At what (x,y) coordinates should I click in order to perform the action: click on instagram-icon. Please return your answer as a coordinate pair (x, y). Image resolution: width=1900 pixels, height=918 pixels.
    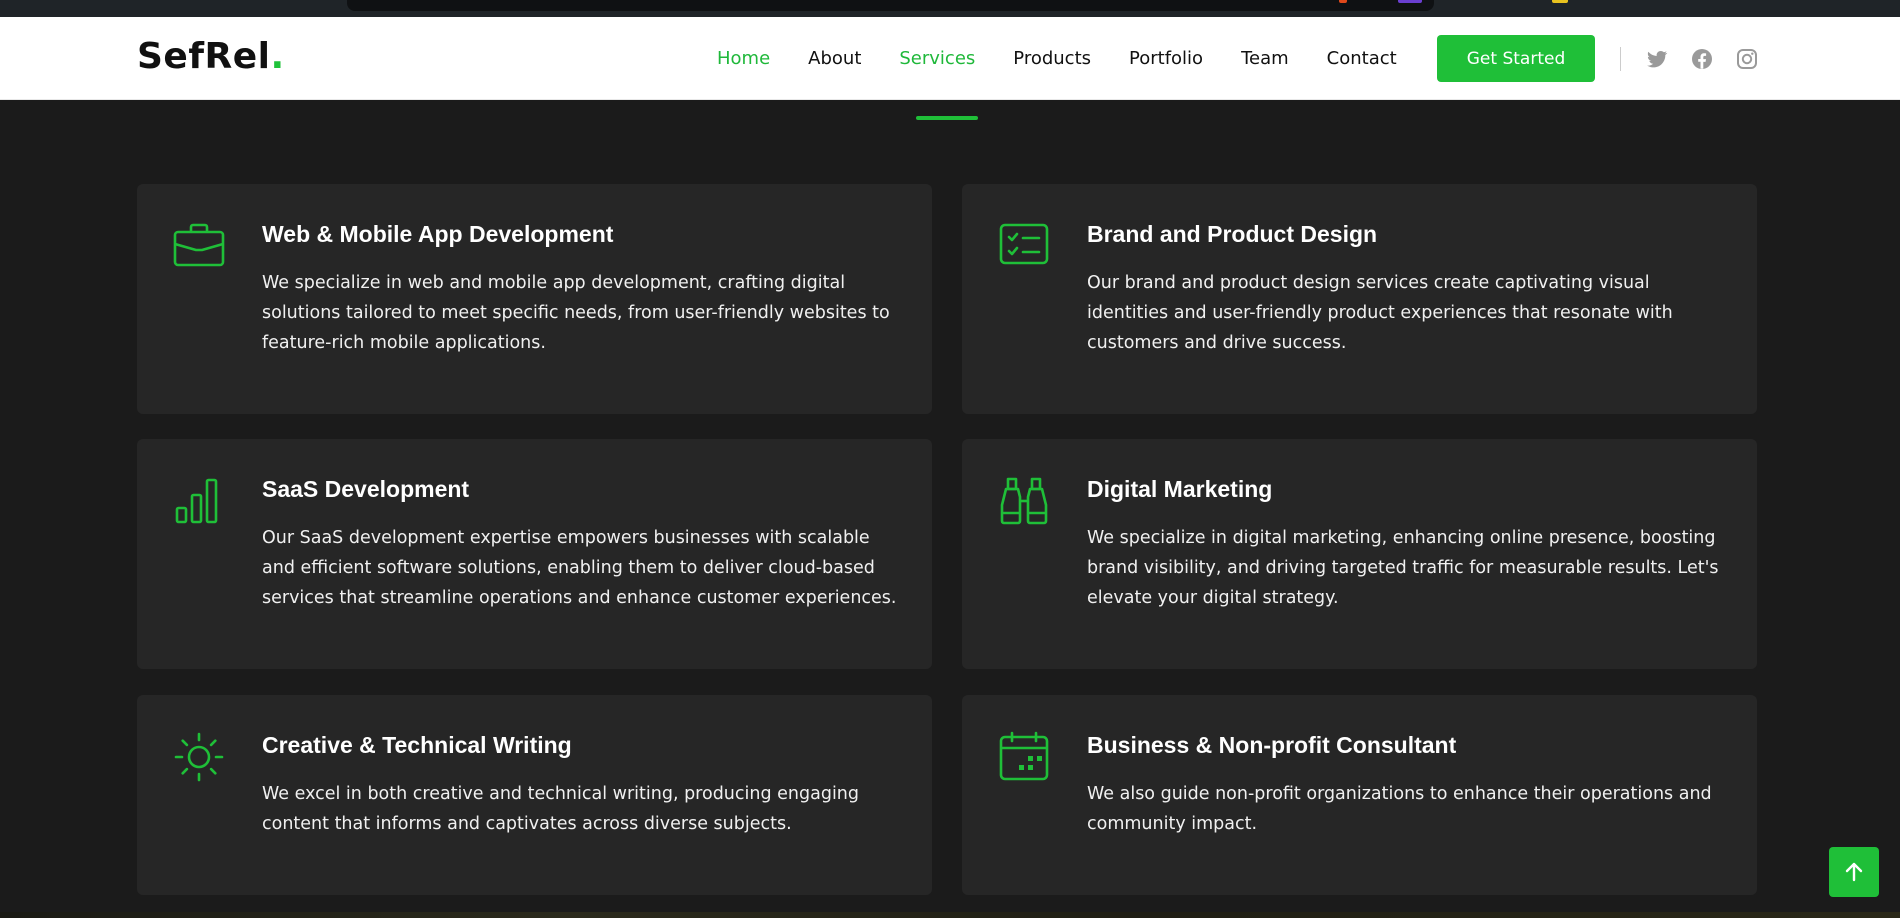
    Looking at the image, I should click on (1747, 59).